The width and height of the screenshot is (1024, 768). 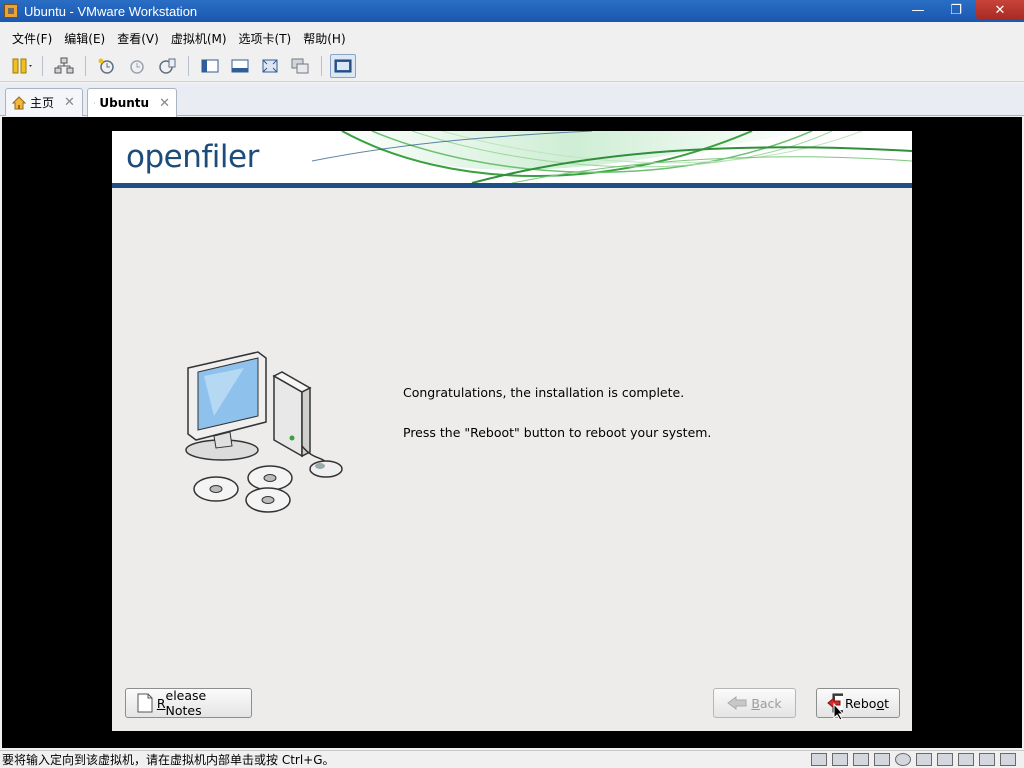 I want to click on fullscreen-icon, so click(x=270, y=65).